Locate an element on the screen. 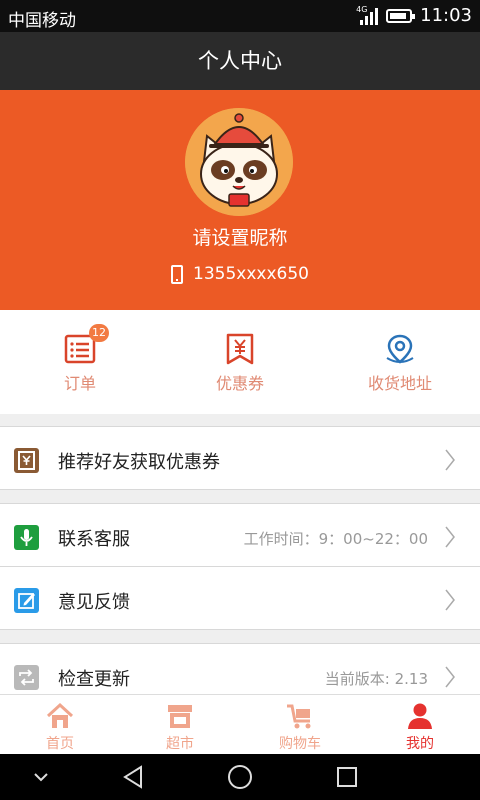 Image resolution: width=480 pixels, height=800 pixels. edit-icon is located at coordinates (26, 600).